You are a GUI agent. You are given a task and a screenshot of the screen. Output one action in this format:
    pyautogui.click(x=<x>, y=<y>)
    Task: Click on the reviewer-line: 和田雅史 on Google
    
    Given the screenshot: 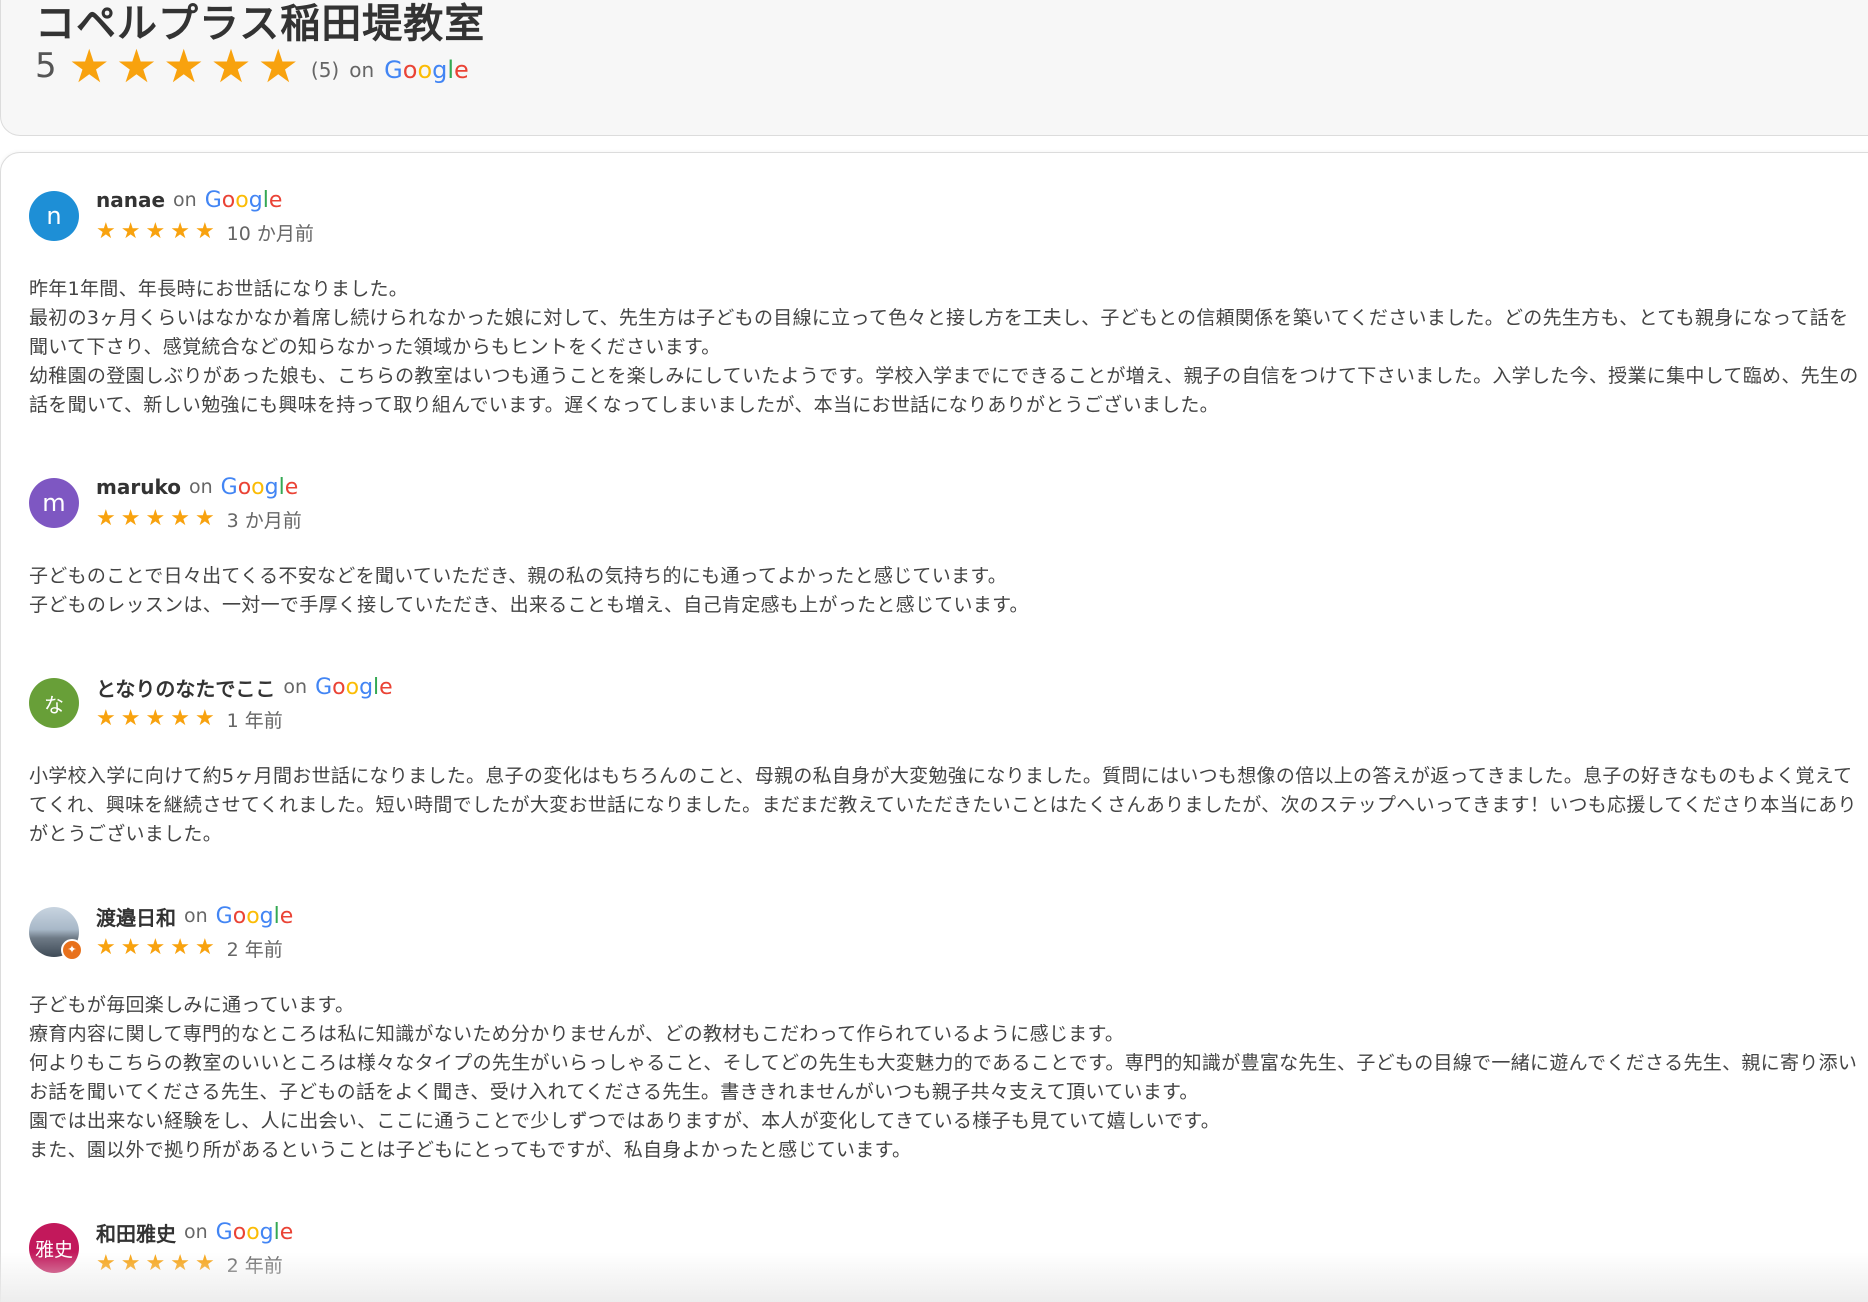 What is the action you would take?
    pyautogui.click(x=194, y=1232)
    